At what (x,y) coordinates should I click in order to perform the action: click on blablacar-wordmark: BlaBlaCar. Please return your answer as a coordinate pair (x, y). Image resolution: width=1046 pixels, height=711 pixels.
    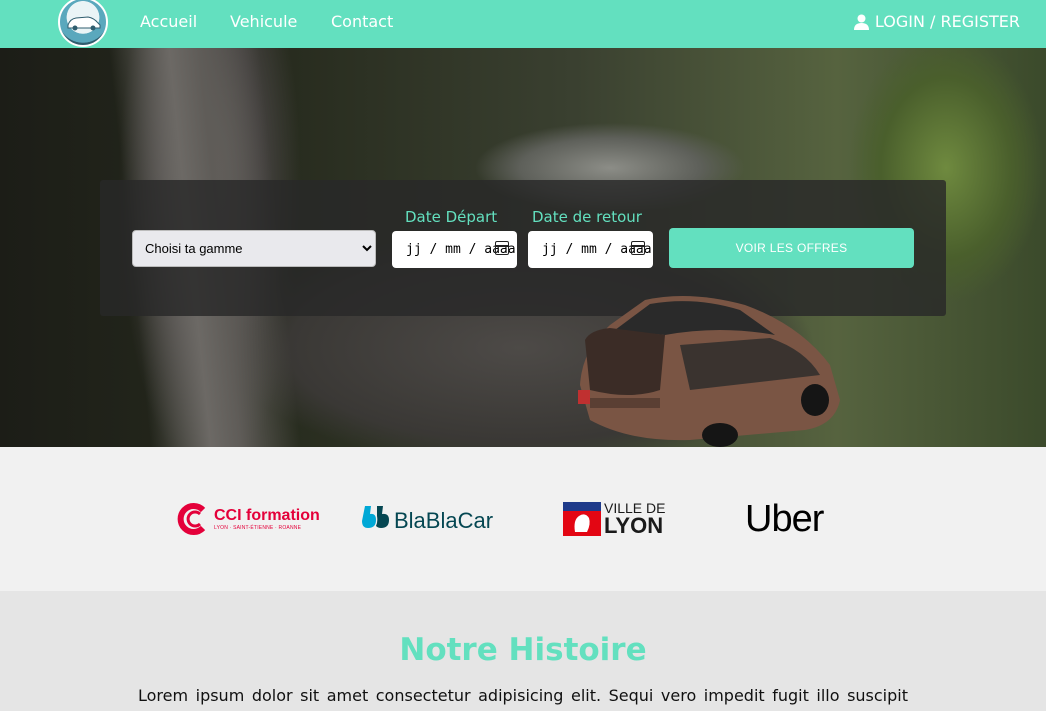
    Looking at the image, I should click on (444, 520).